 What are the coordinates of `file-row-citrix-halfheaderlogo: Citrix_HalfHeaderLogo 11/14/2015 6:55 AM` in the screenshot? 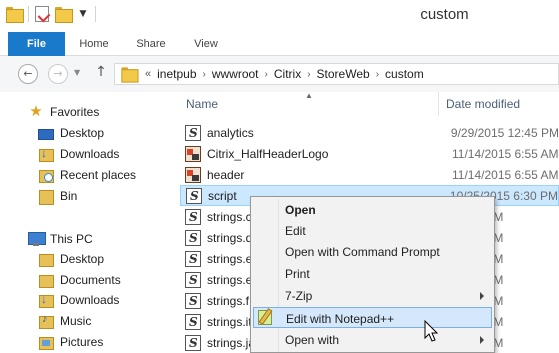 It's located at (369, 153).